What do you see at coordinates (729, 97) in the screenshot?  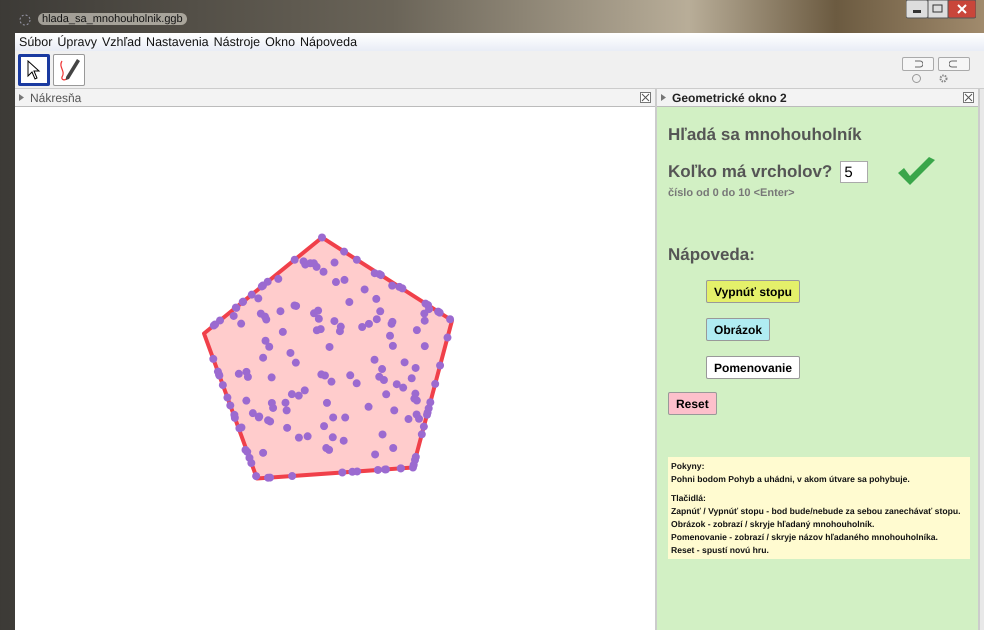 I see `panel-title: Geometrické okno 2` at bounding box center [729, 97].